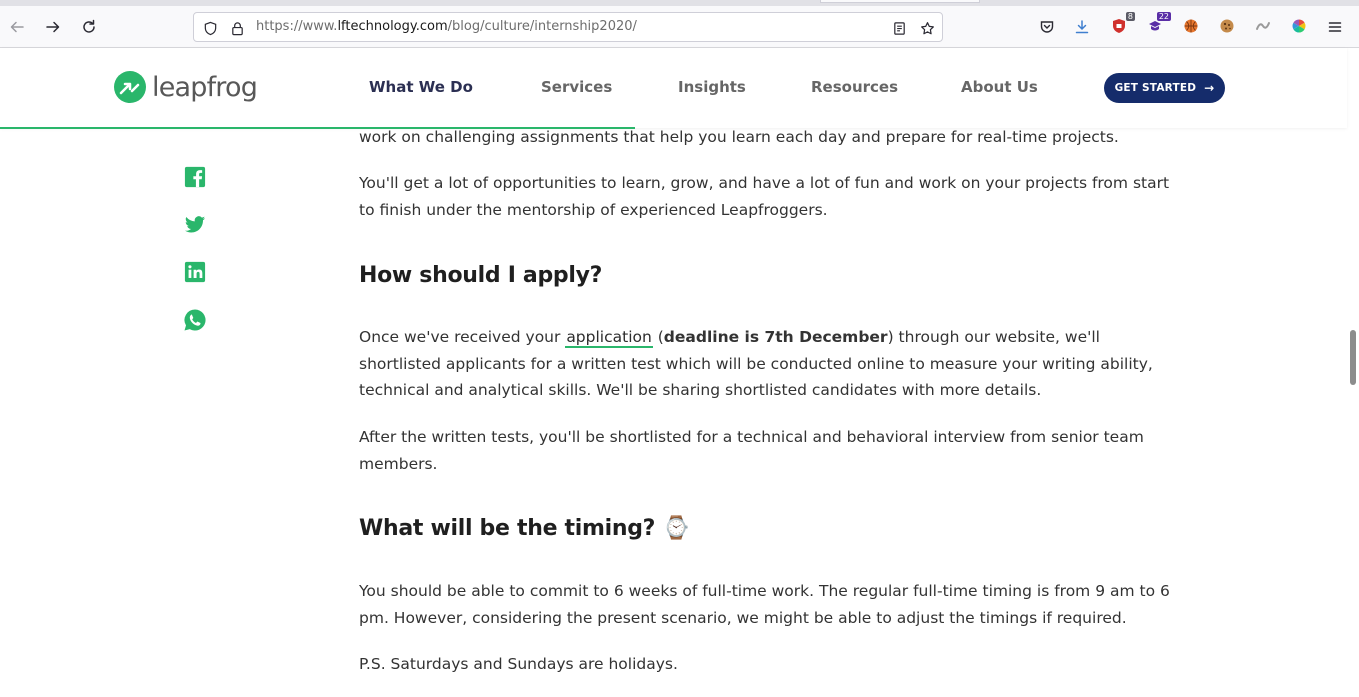  I want to click on url-host: lftechnology.com, so click(392, 26).